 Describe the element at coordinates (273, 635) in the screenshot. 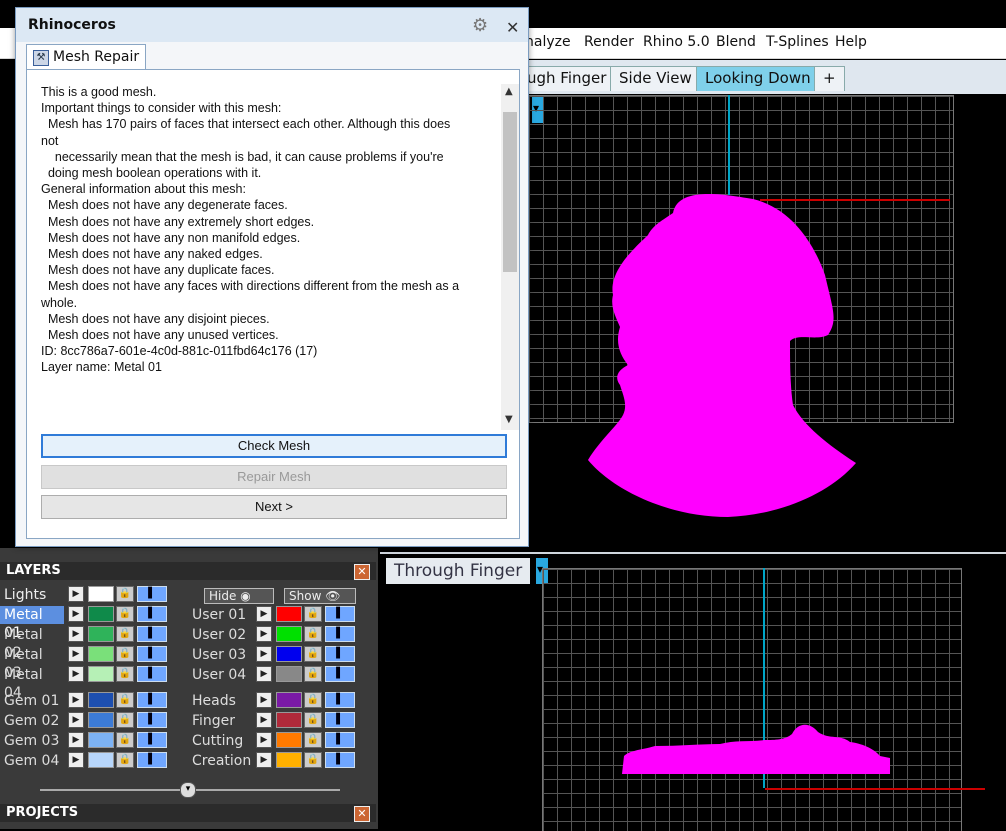

I see `layer-row: User 02 ▶ 🔒 ▌` at that location.